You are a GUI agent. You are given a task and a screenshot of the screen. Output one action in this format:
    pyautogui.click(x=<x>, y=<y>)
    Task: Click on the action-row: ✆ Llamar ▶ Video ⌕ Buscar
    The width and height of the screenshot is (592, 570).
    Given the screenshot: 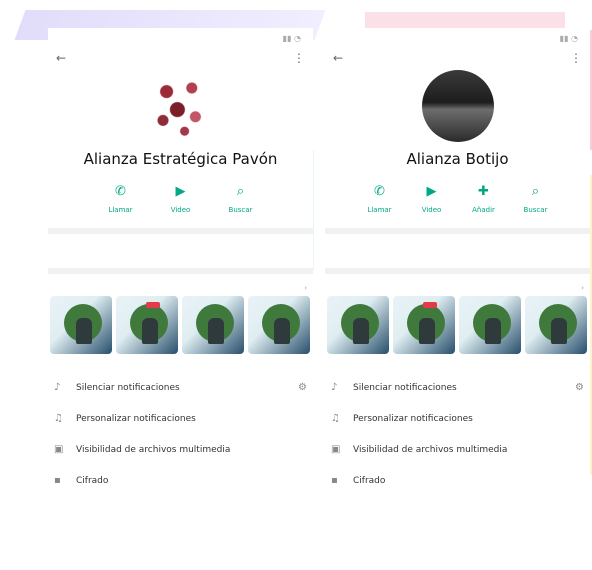 What is the action you would take?
    pyautogui.click(x=180, y=199)
    